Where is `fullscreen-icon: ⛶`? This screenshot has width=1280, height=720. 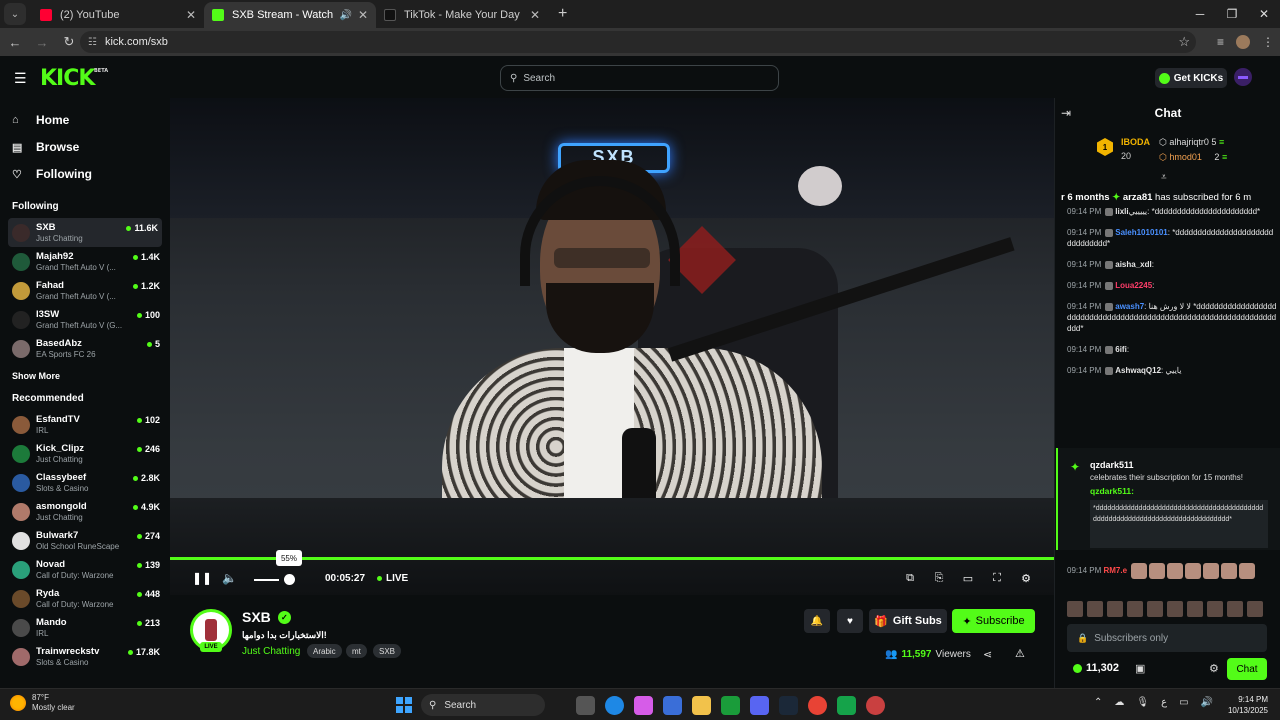 fullscreen-icon: ⛶ is located at coordinates (997, 578).